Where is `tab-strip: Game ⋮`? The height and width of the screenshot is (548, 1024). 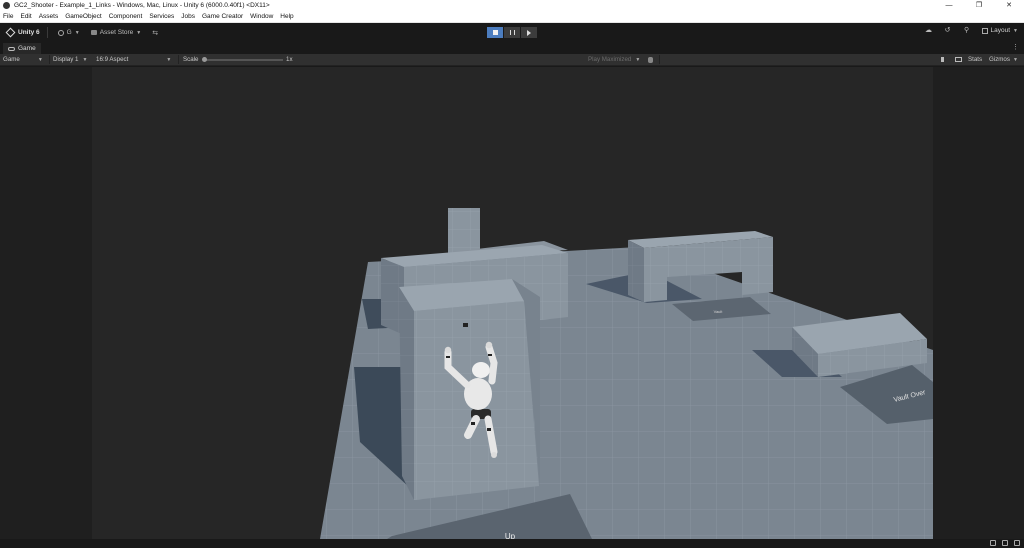
tab-strip: Game ⋮ is located at coordinates (512, 48).